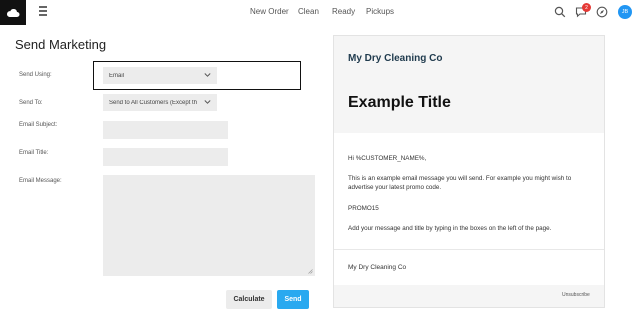 This screenshot has height=313, width=640. What do you see at coordinates (576, 295) in the screenshot?
I see `unsubscribe-link: Unsubscribe` at bounding box center [576, 295].